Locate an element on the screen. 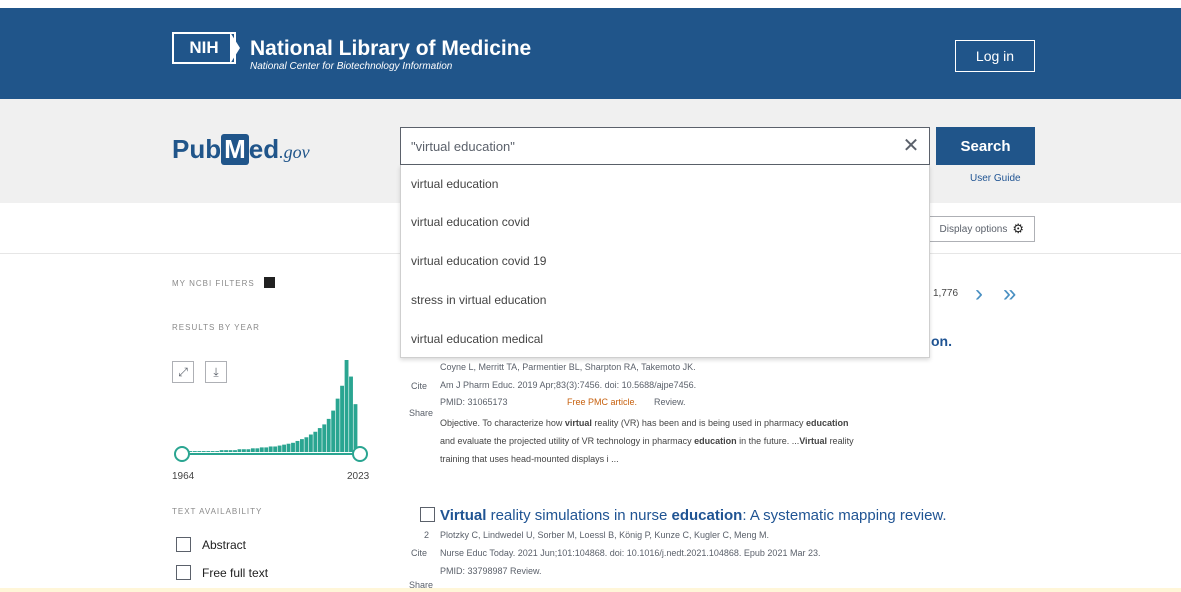 Image resolution: width=1181 pixels, height=592 pixels. display-options-button: Display options ⚙ is located at coordinates (980, 229).